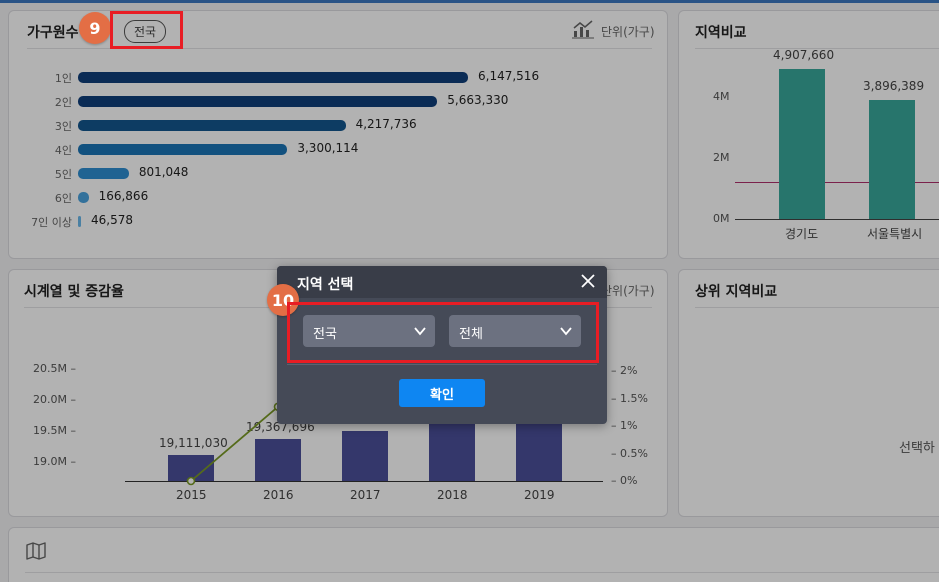 The image size is (939, 582). What do you see at coordinates (588, 281) in the screenshot?
I see `close-icon` at bounding box center [588, 281].